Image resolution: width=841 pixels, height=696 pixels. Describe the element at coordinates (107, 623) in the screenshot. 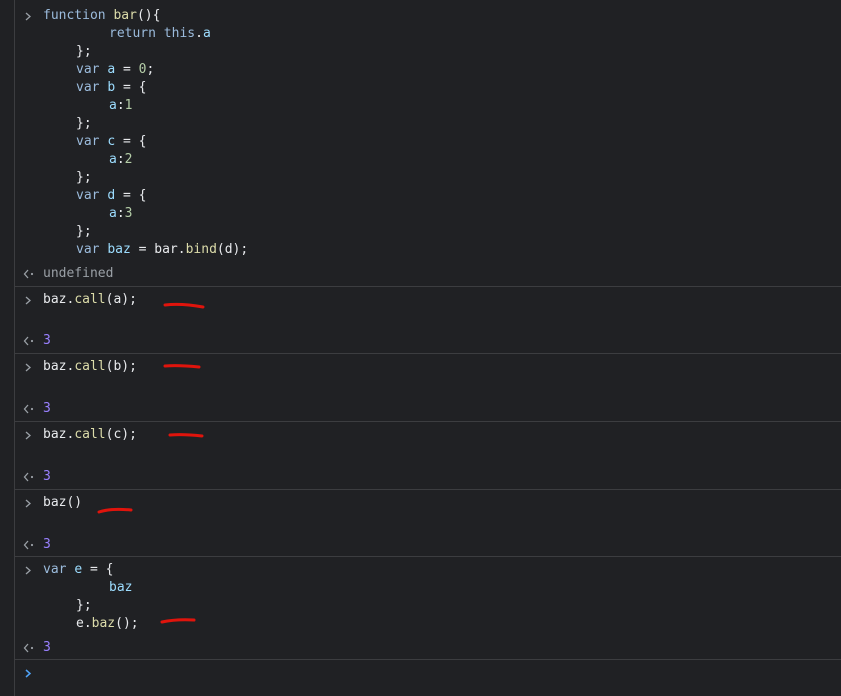

I see `code-line: e.baz();` at that location.